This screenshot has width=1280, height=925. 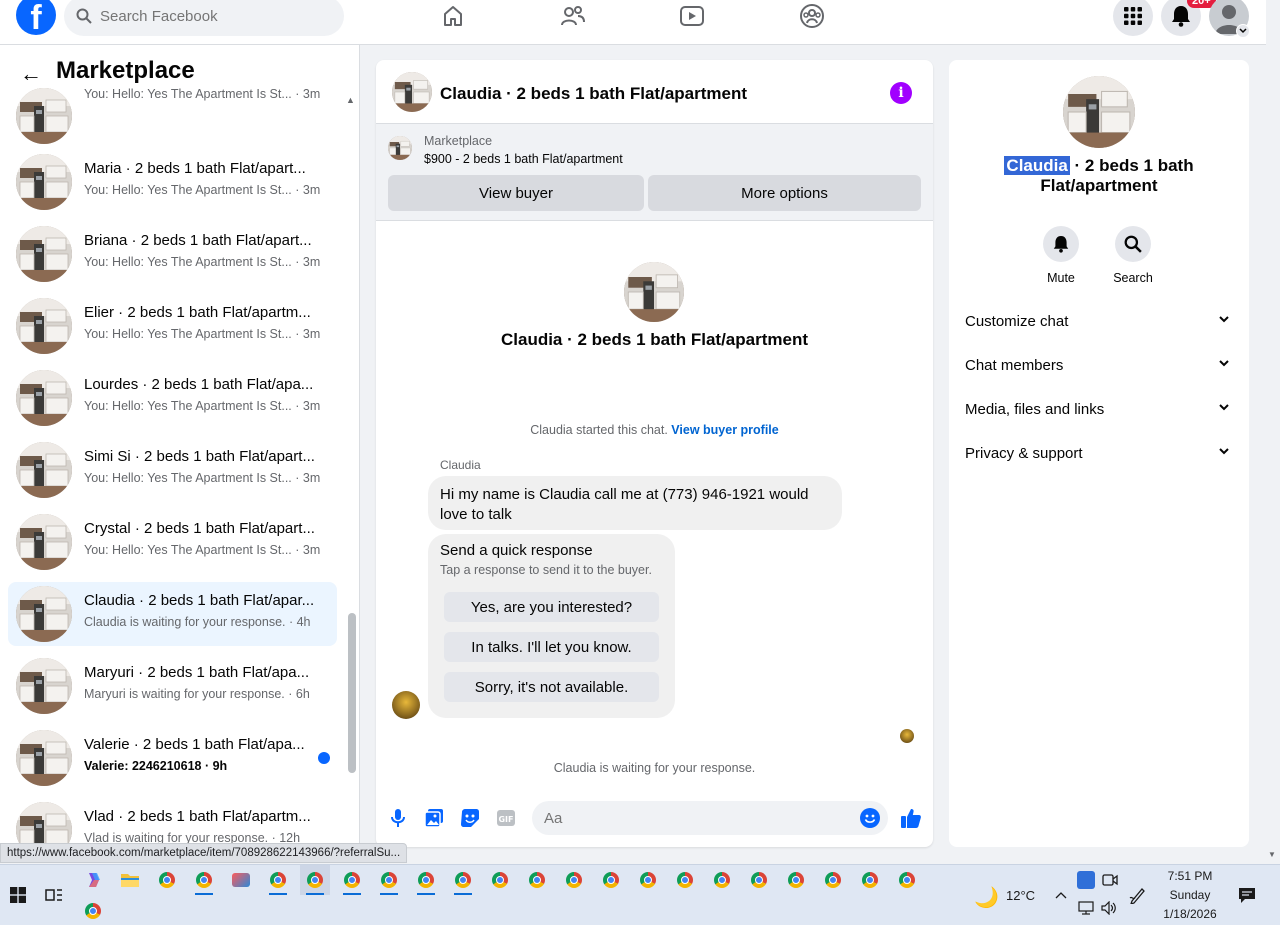 I want to click on home-icon, so click(x=453, y=16).